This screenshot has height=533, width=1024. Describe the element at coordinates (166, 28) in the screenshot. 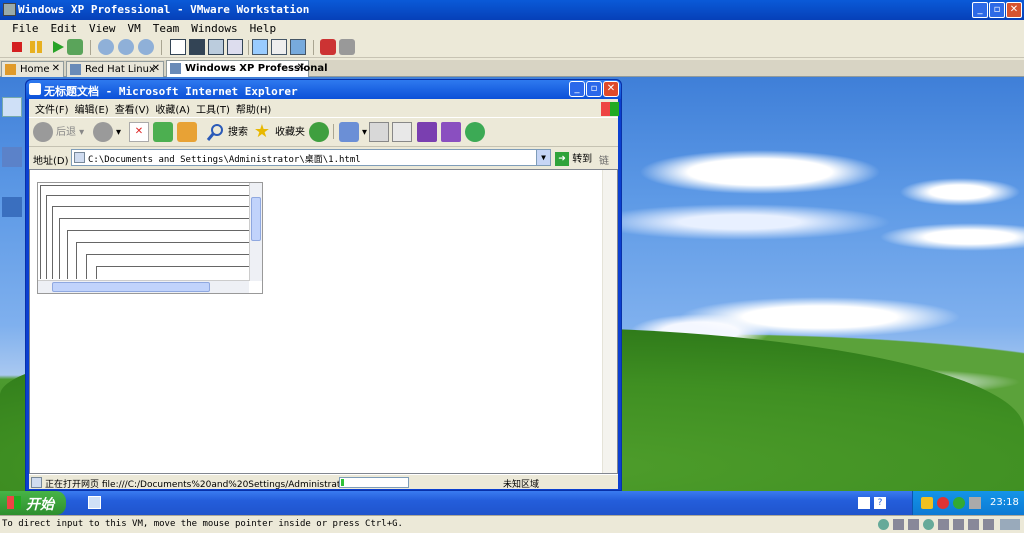

I see `menu-team: Team` at that location.